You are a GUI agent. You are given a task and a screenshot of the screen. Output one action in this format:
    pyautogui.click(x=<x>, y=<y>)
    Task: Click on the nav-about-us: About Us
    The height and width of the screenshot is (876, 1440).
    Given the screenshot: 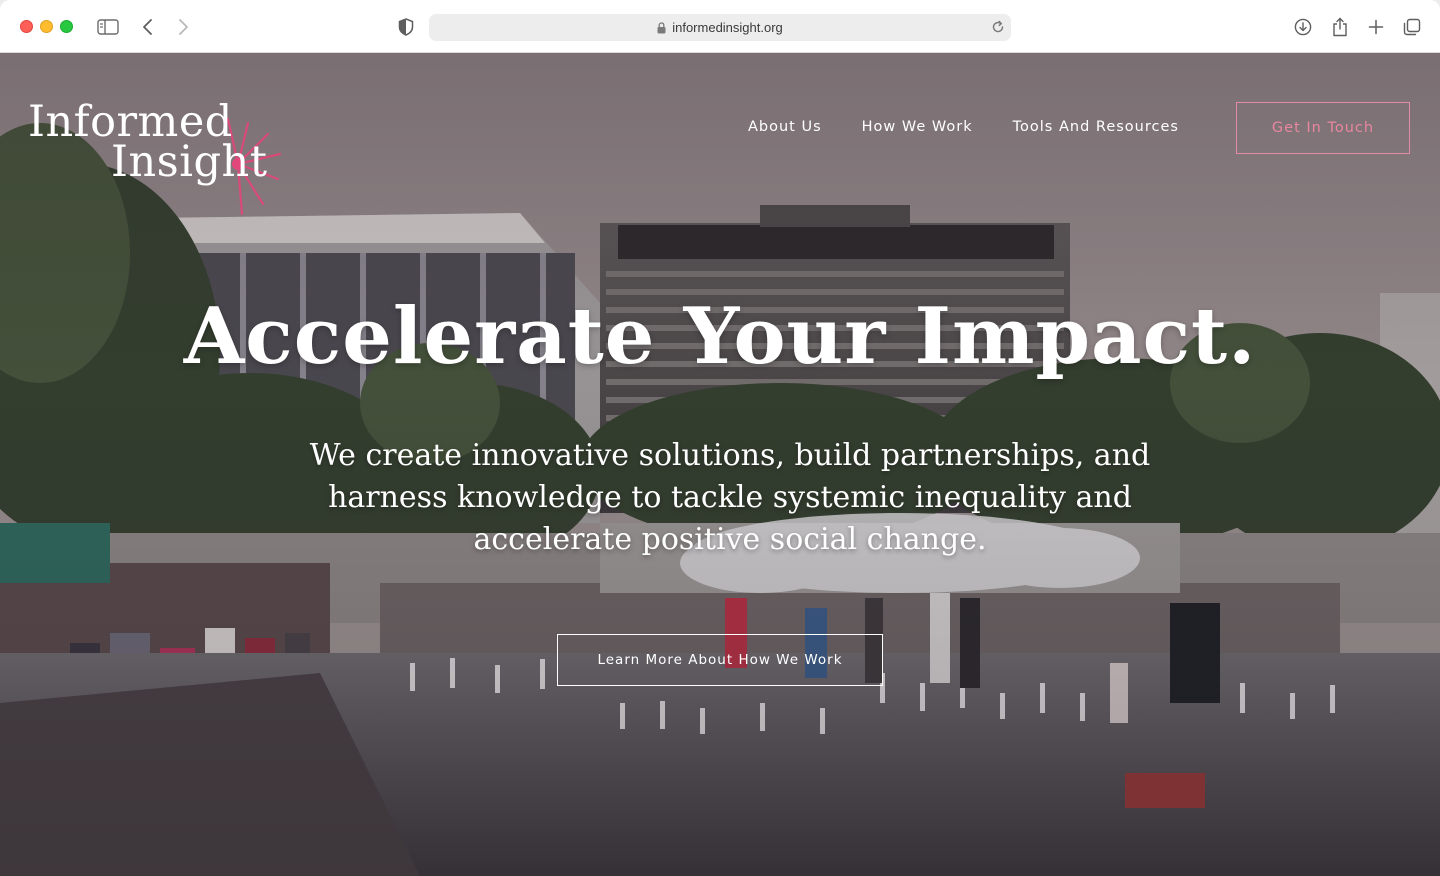 What is the action you would take?
    pyautogui.click(x=785, y=127)
    